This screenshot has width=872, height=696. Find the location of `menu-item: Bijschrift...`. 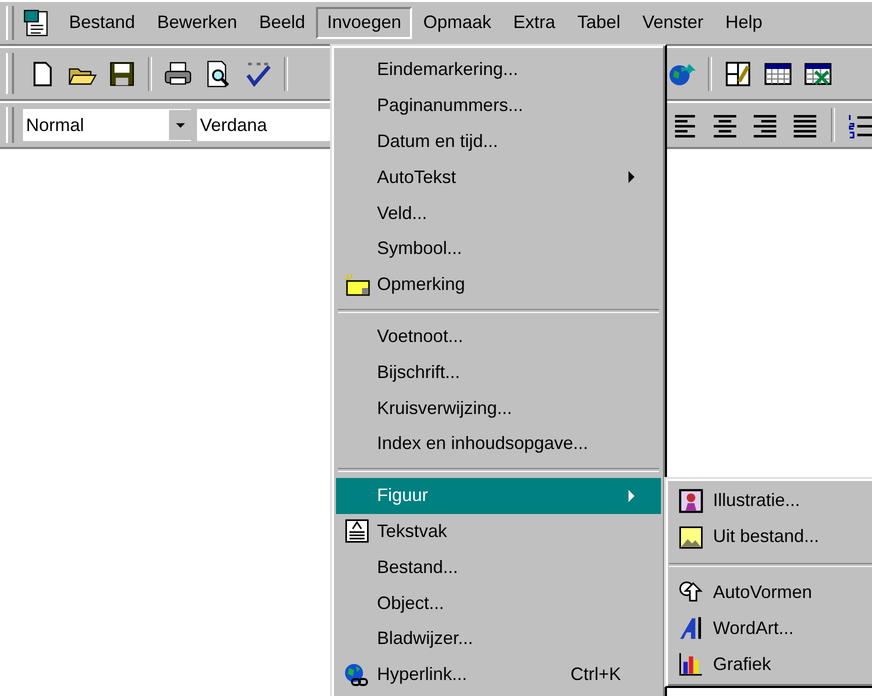

menu-item: Bijschrift... is located at coordinates (498, 372).